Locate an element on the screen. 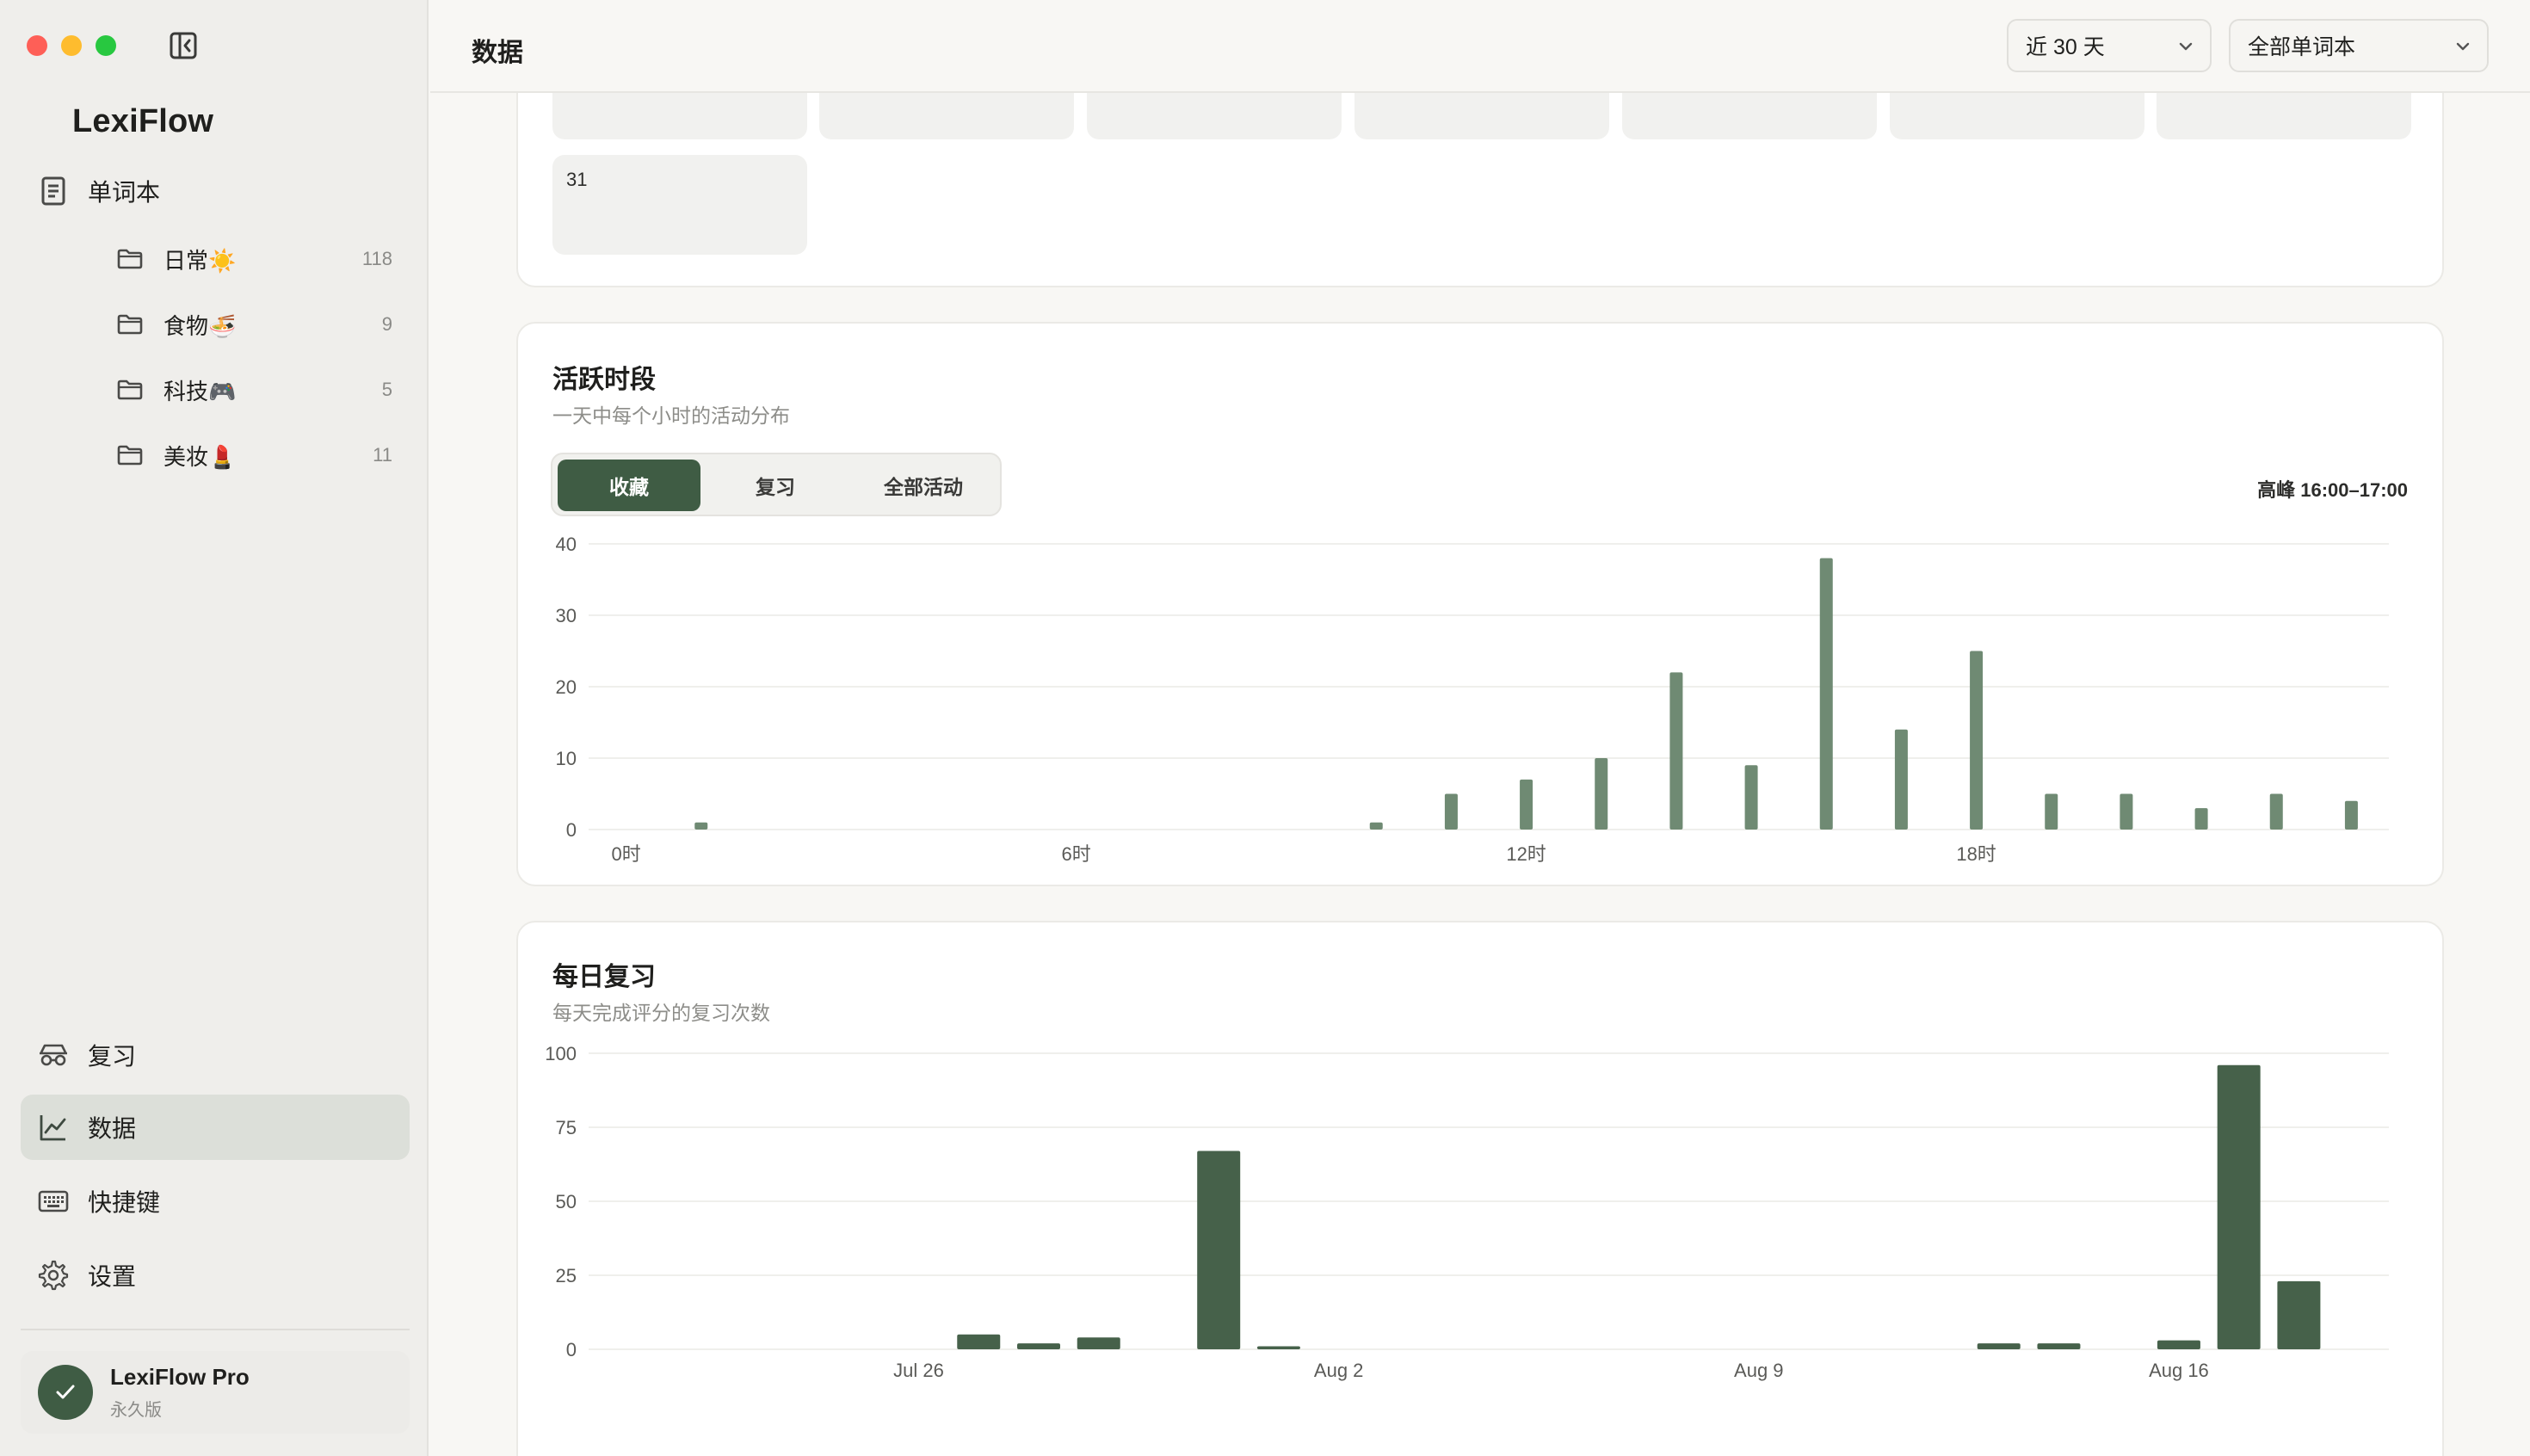 The image size is (2530, 1456). sidebar-item-shortcuts: 快捷键 is located at coordinates (215, 1201).